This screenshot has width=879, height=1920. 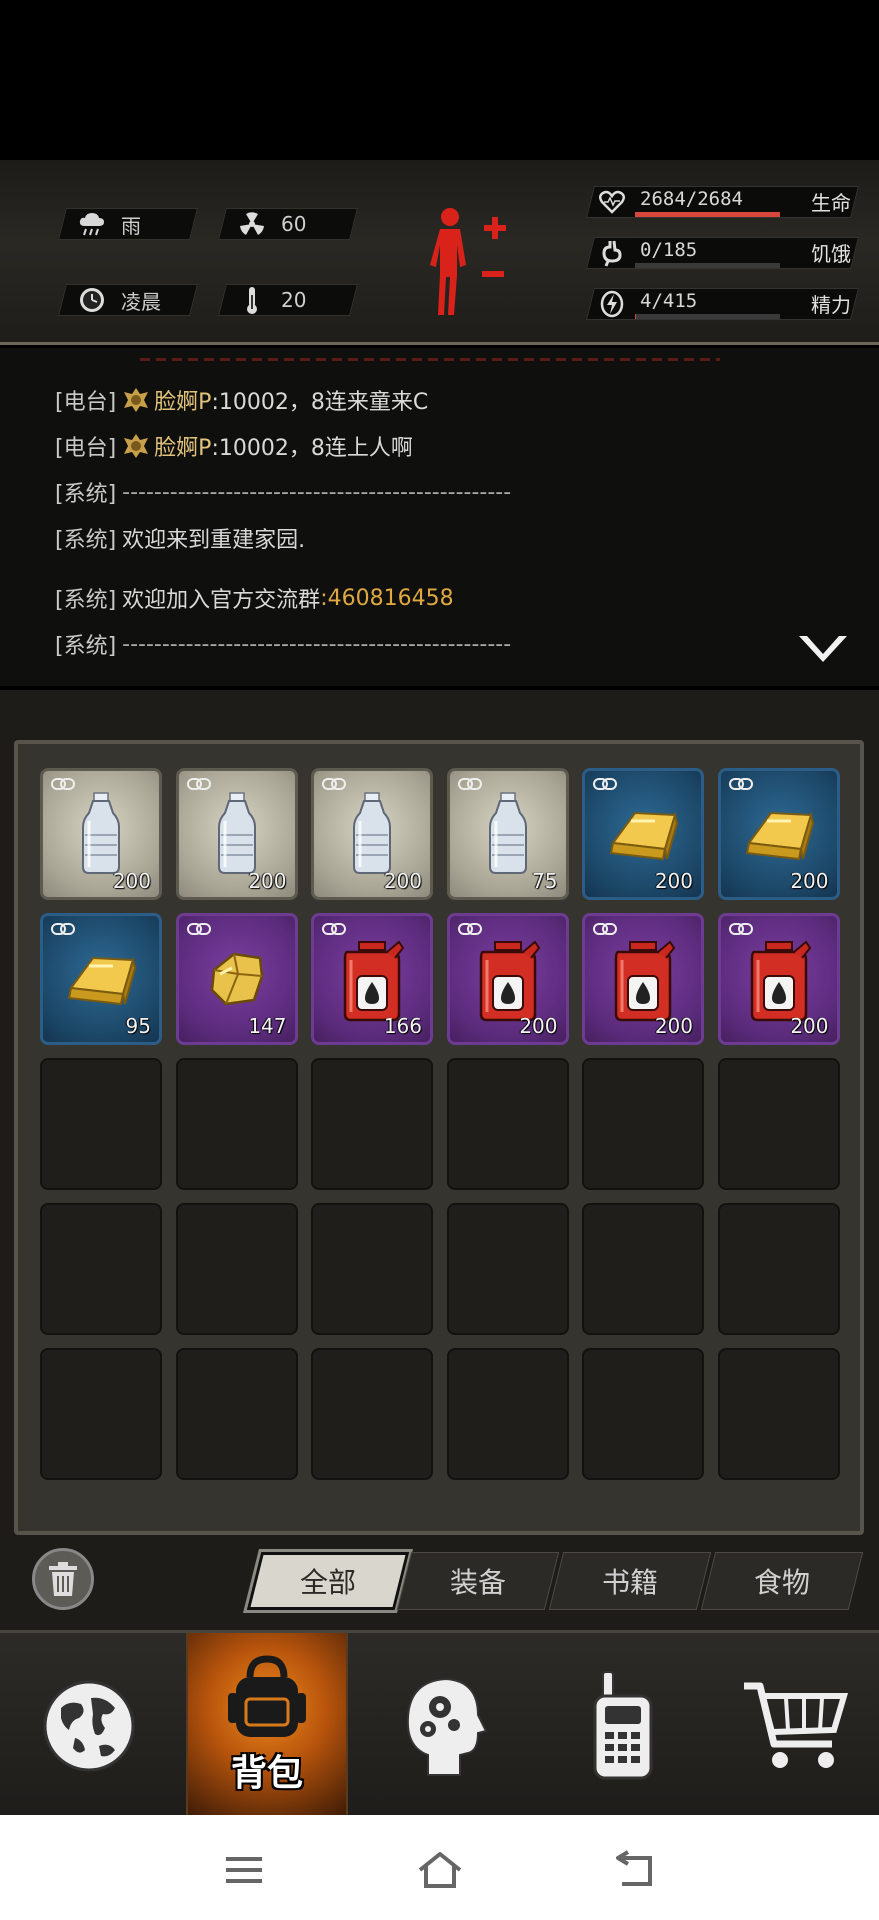 What do you see at coordinates (630, 1581) in the screenshot?
I see `tab-books: 书籍` at bounding box center [630, 1581].